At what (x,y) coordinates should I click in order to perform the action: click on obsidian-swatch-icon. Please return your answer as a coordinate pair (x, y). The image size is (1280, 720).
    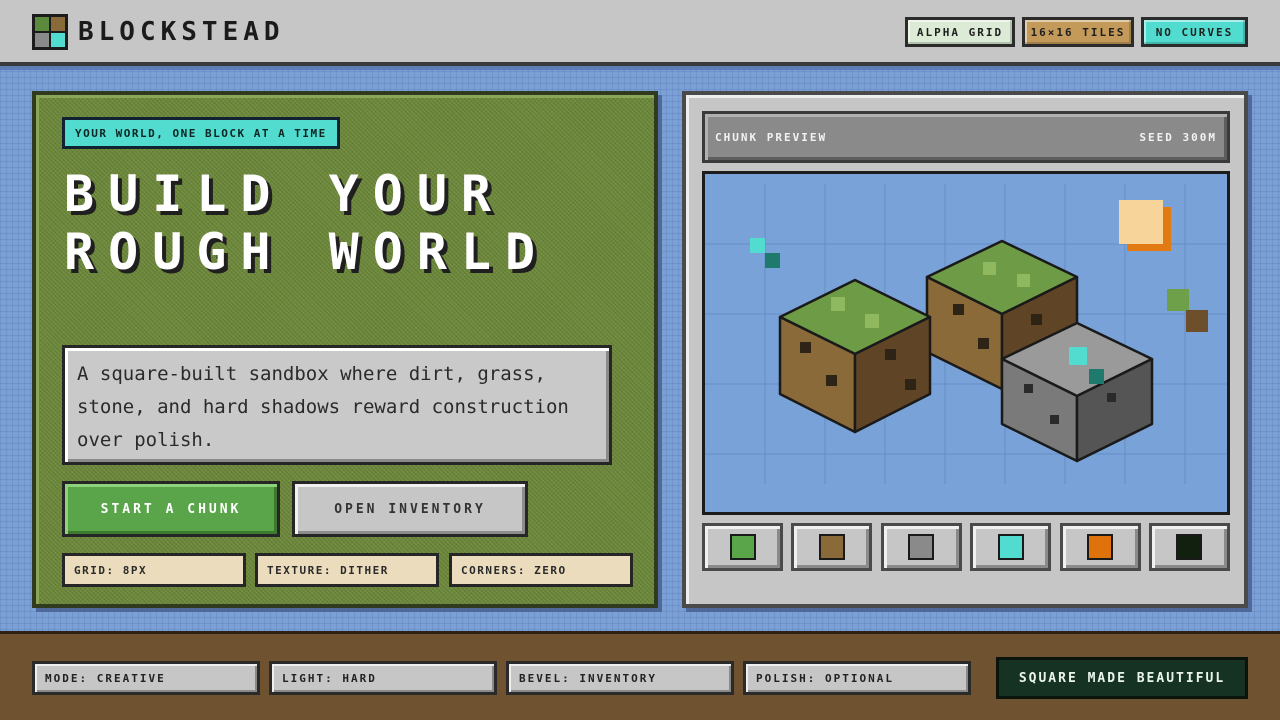
    Looking at the image, I should click on (1189, 547).